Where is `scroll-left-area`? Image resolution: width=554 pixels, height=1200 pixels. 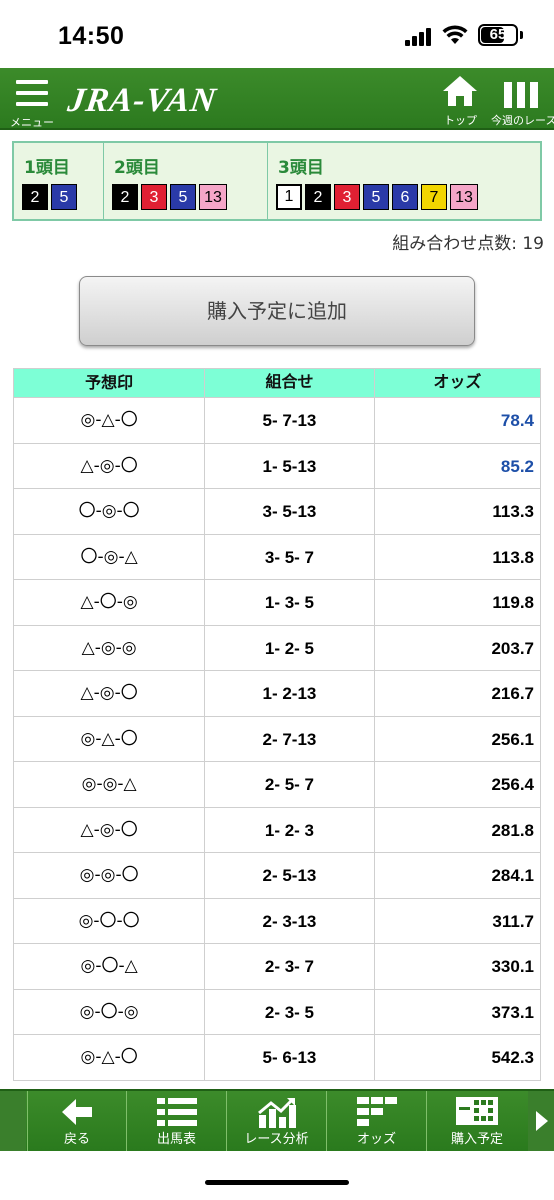 scroll-left-area is located at coordinates (13, 1121).